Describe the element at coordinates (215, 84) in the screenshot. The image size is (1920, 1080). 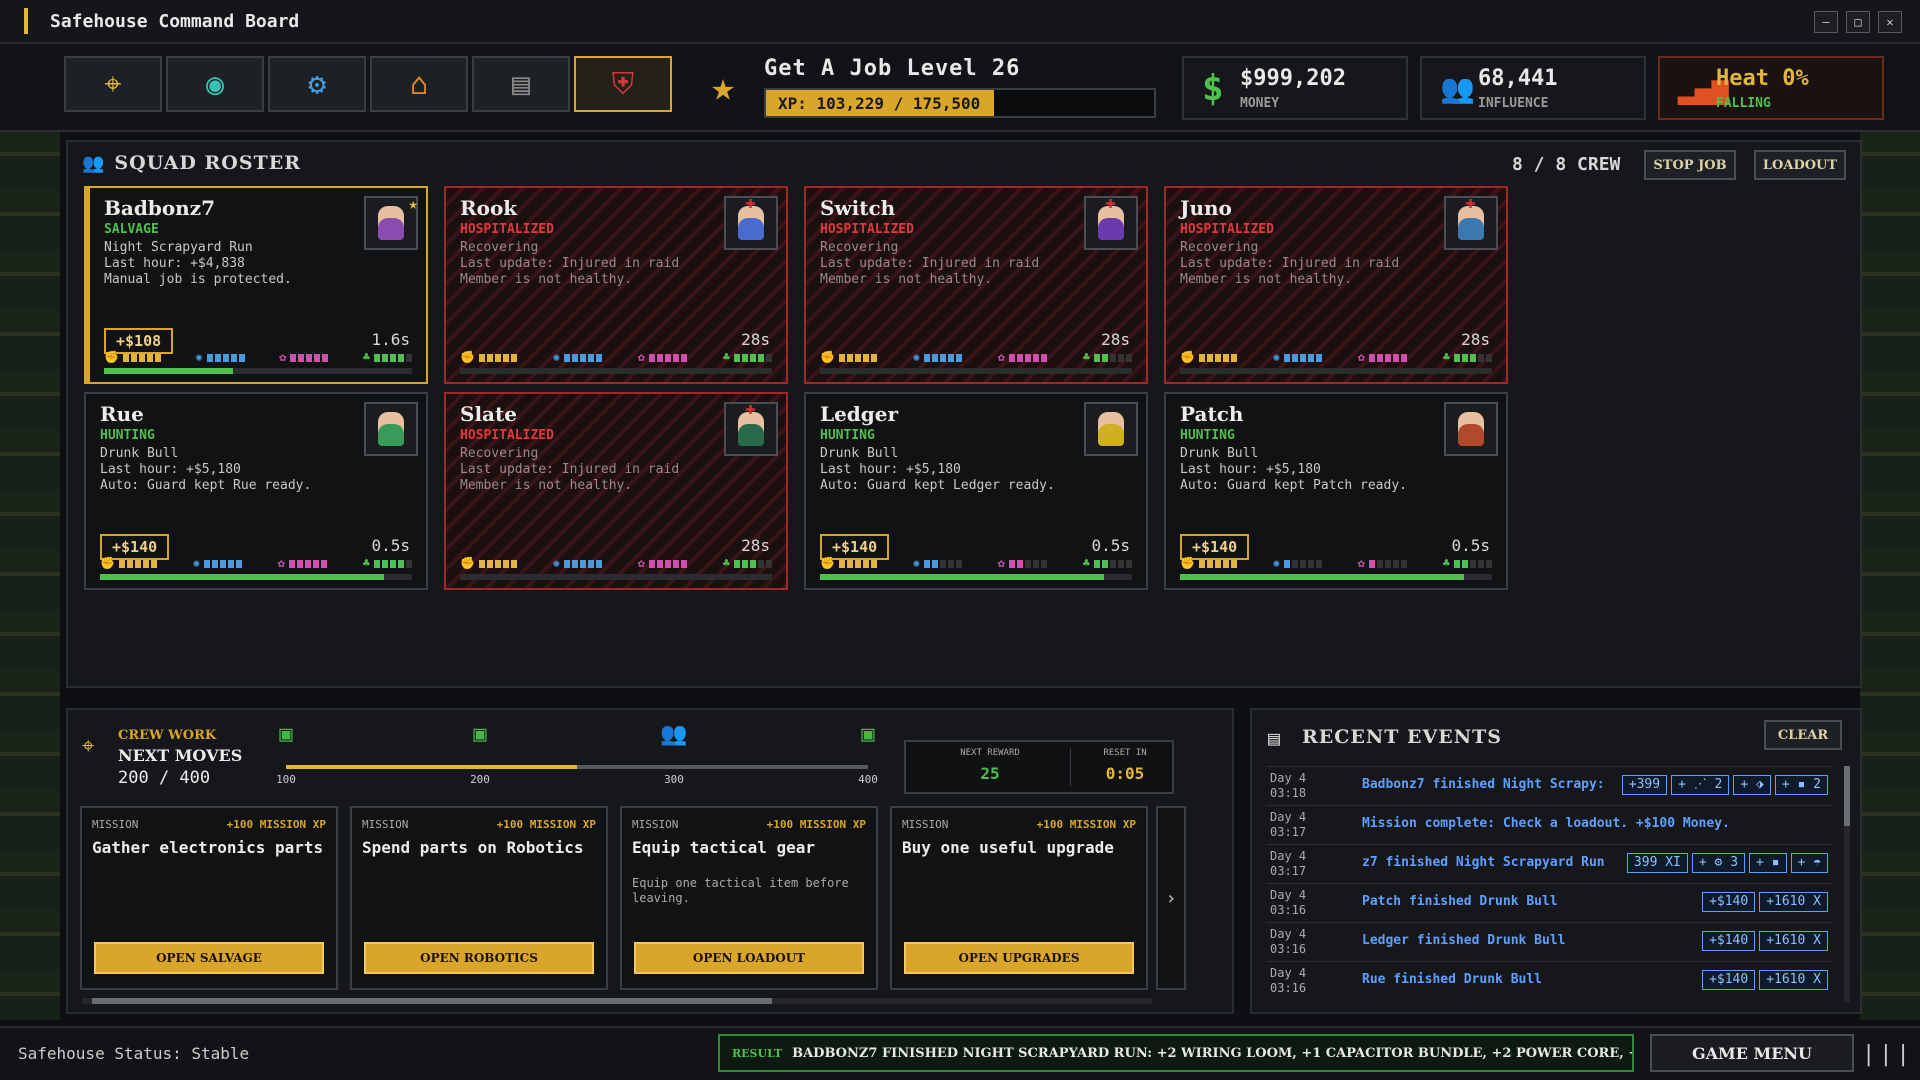
I see `nav-radar-button: ◉` at that location.